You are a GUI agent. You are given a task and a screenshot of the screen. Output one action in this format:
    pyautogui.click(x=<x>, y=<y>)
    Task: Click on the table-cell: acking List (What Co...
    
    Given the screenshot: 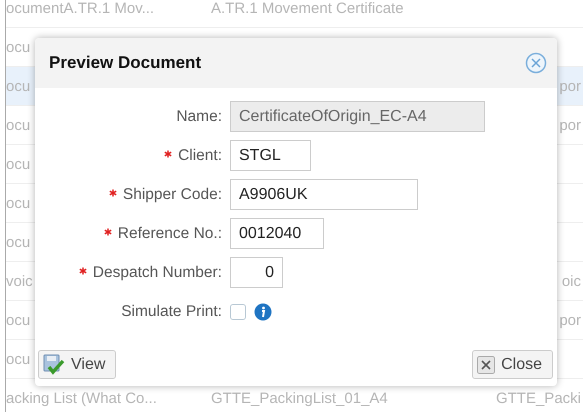 What is the action you would take?
    pyautogui.click(x=81, y=398)
    